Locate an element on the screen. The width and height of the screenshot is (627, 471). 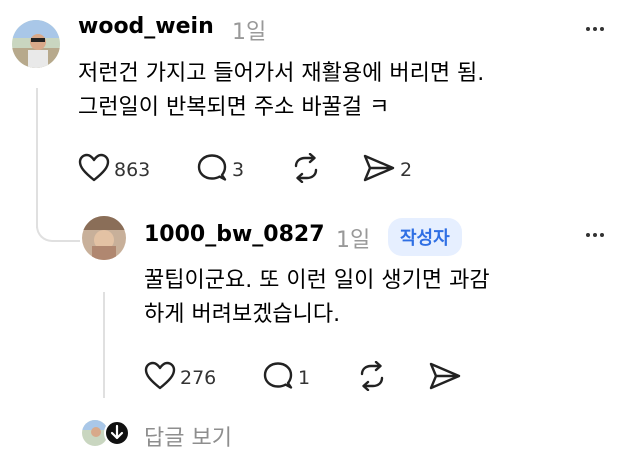
reply-text: 꿀팁이군요. 또 이런 일이 생기면 과감 하게 버려보겠습니다. is located at coordinates (317, 298).